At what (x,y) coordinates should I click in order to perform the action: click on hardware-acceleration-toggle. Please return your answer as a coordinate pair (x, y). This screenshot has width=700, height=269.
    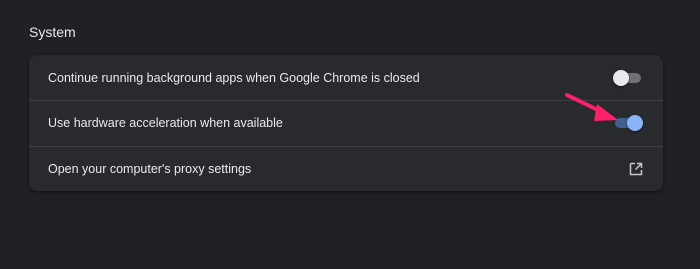
    Looking at the image, I should click on (628, 123).